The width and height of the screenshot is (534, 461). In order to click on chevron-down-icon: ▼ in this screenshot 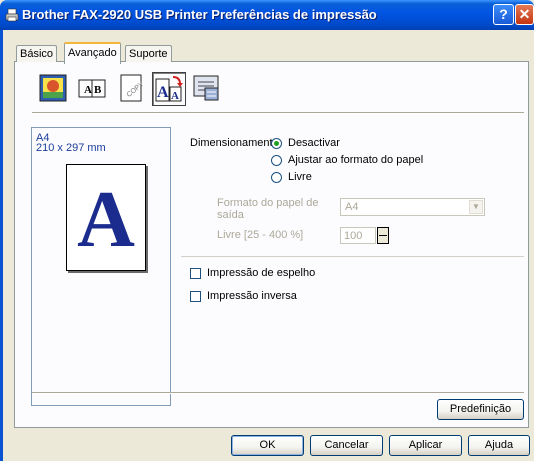, I will do `click(476, 207)`.